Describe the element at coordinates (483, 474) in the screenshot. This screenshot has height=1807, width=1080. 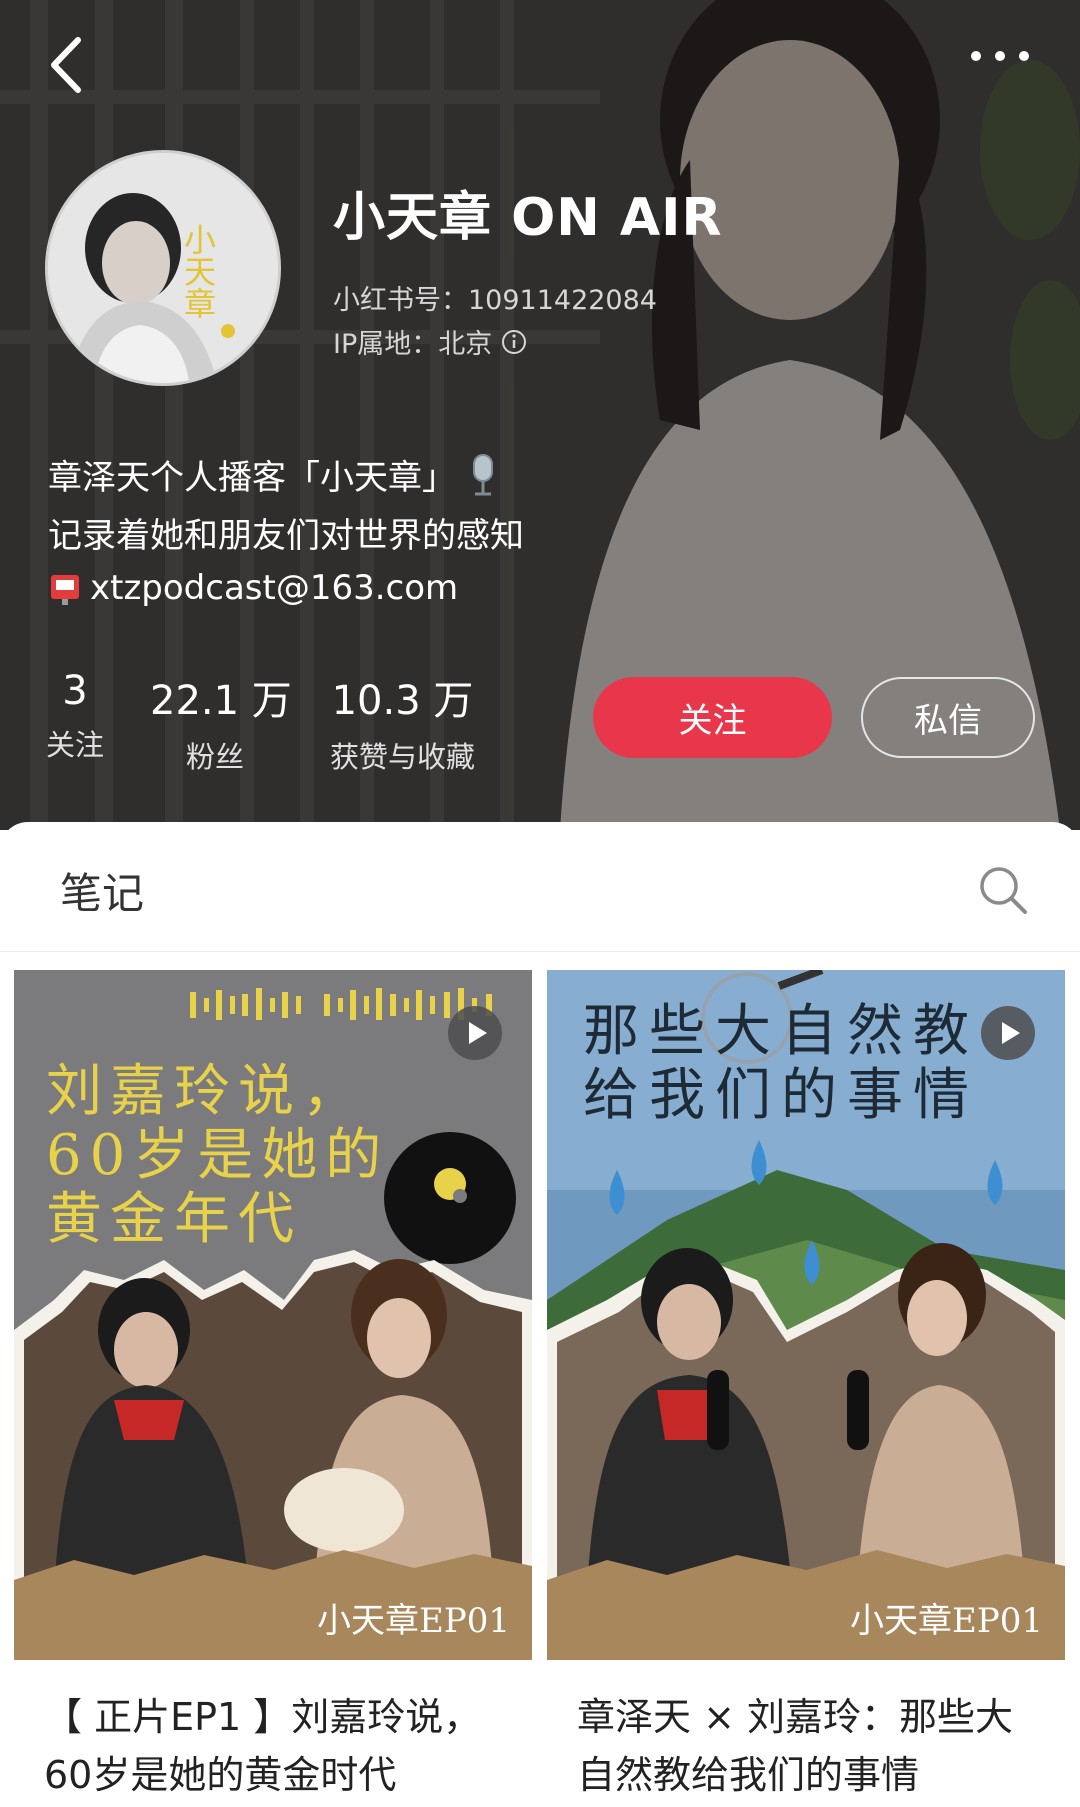
I see `microphone-icon` at that location.